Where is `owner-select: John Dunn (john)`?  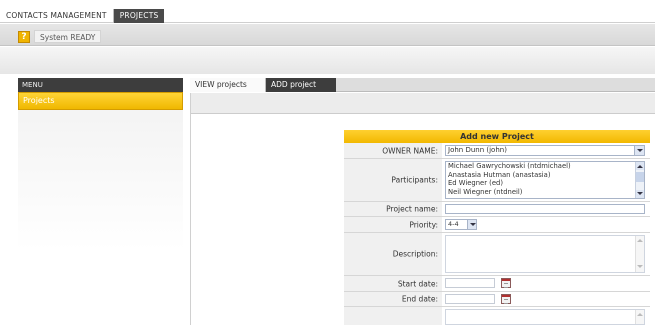
owner-select: John Dunn (john) is located at coordinates (545, 150).